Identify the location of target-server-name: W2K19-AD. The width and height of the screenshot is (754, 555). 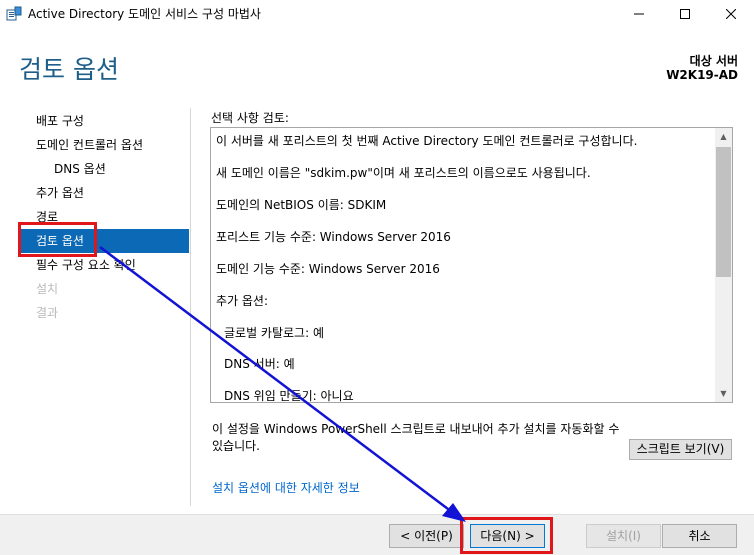
(702, 75).